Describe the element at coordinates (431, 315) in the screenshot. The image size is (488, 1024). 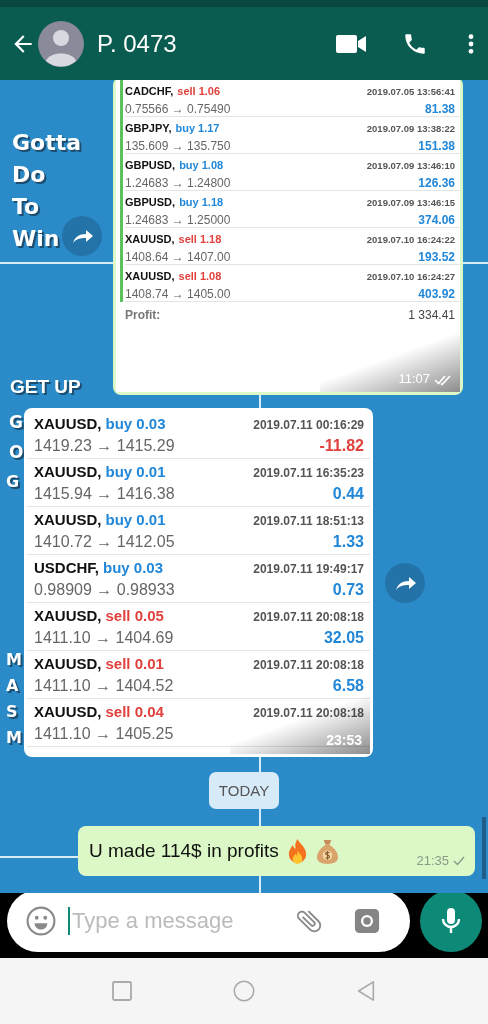
I see `profit-total: 1 334.41` at that location.